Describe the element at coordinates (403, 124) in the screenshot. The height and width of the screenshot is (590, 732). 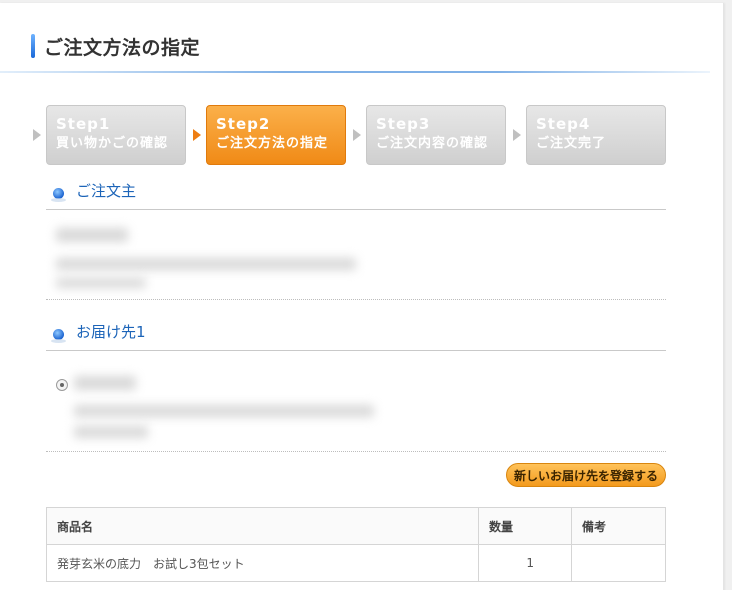
I see `step-3-number: Step3` at that location.